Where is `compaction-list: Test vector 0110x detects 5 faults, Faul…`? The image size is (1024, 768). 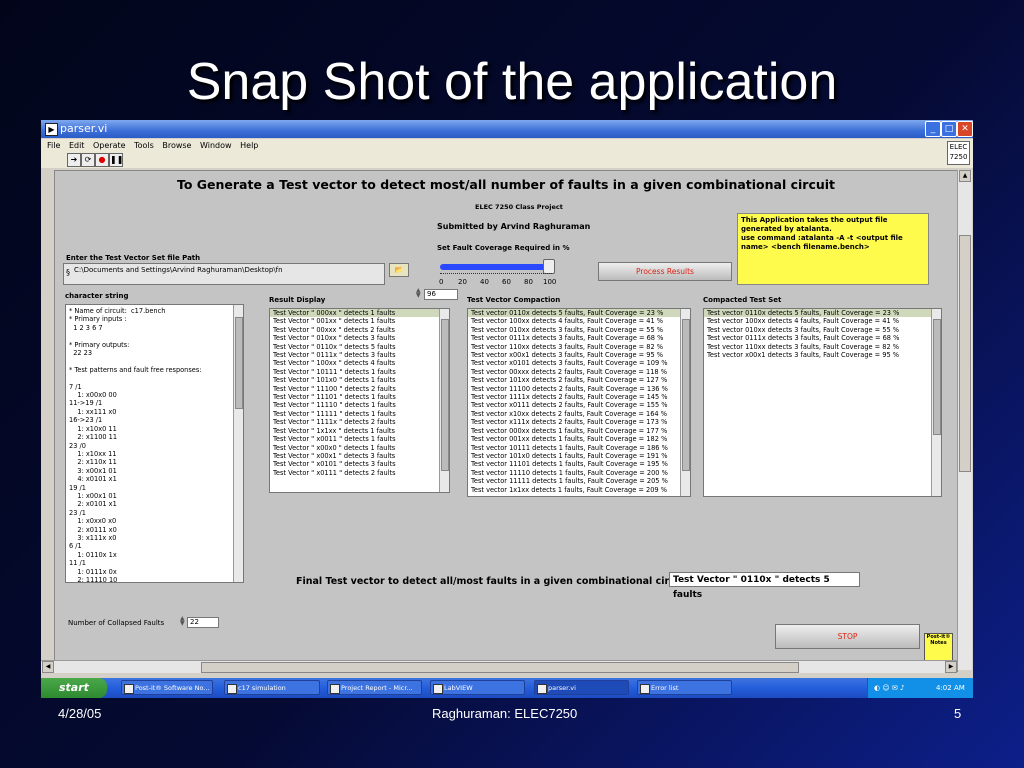
compaction-list: Test vector 0110x detects 5 faults, Faul… is located at coordinates (579, 402).